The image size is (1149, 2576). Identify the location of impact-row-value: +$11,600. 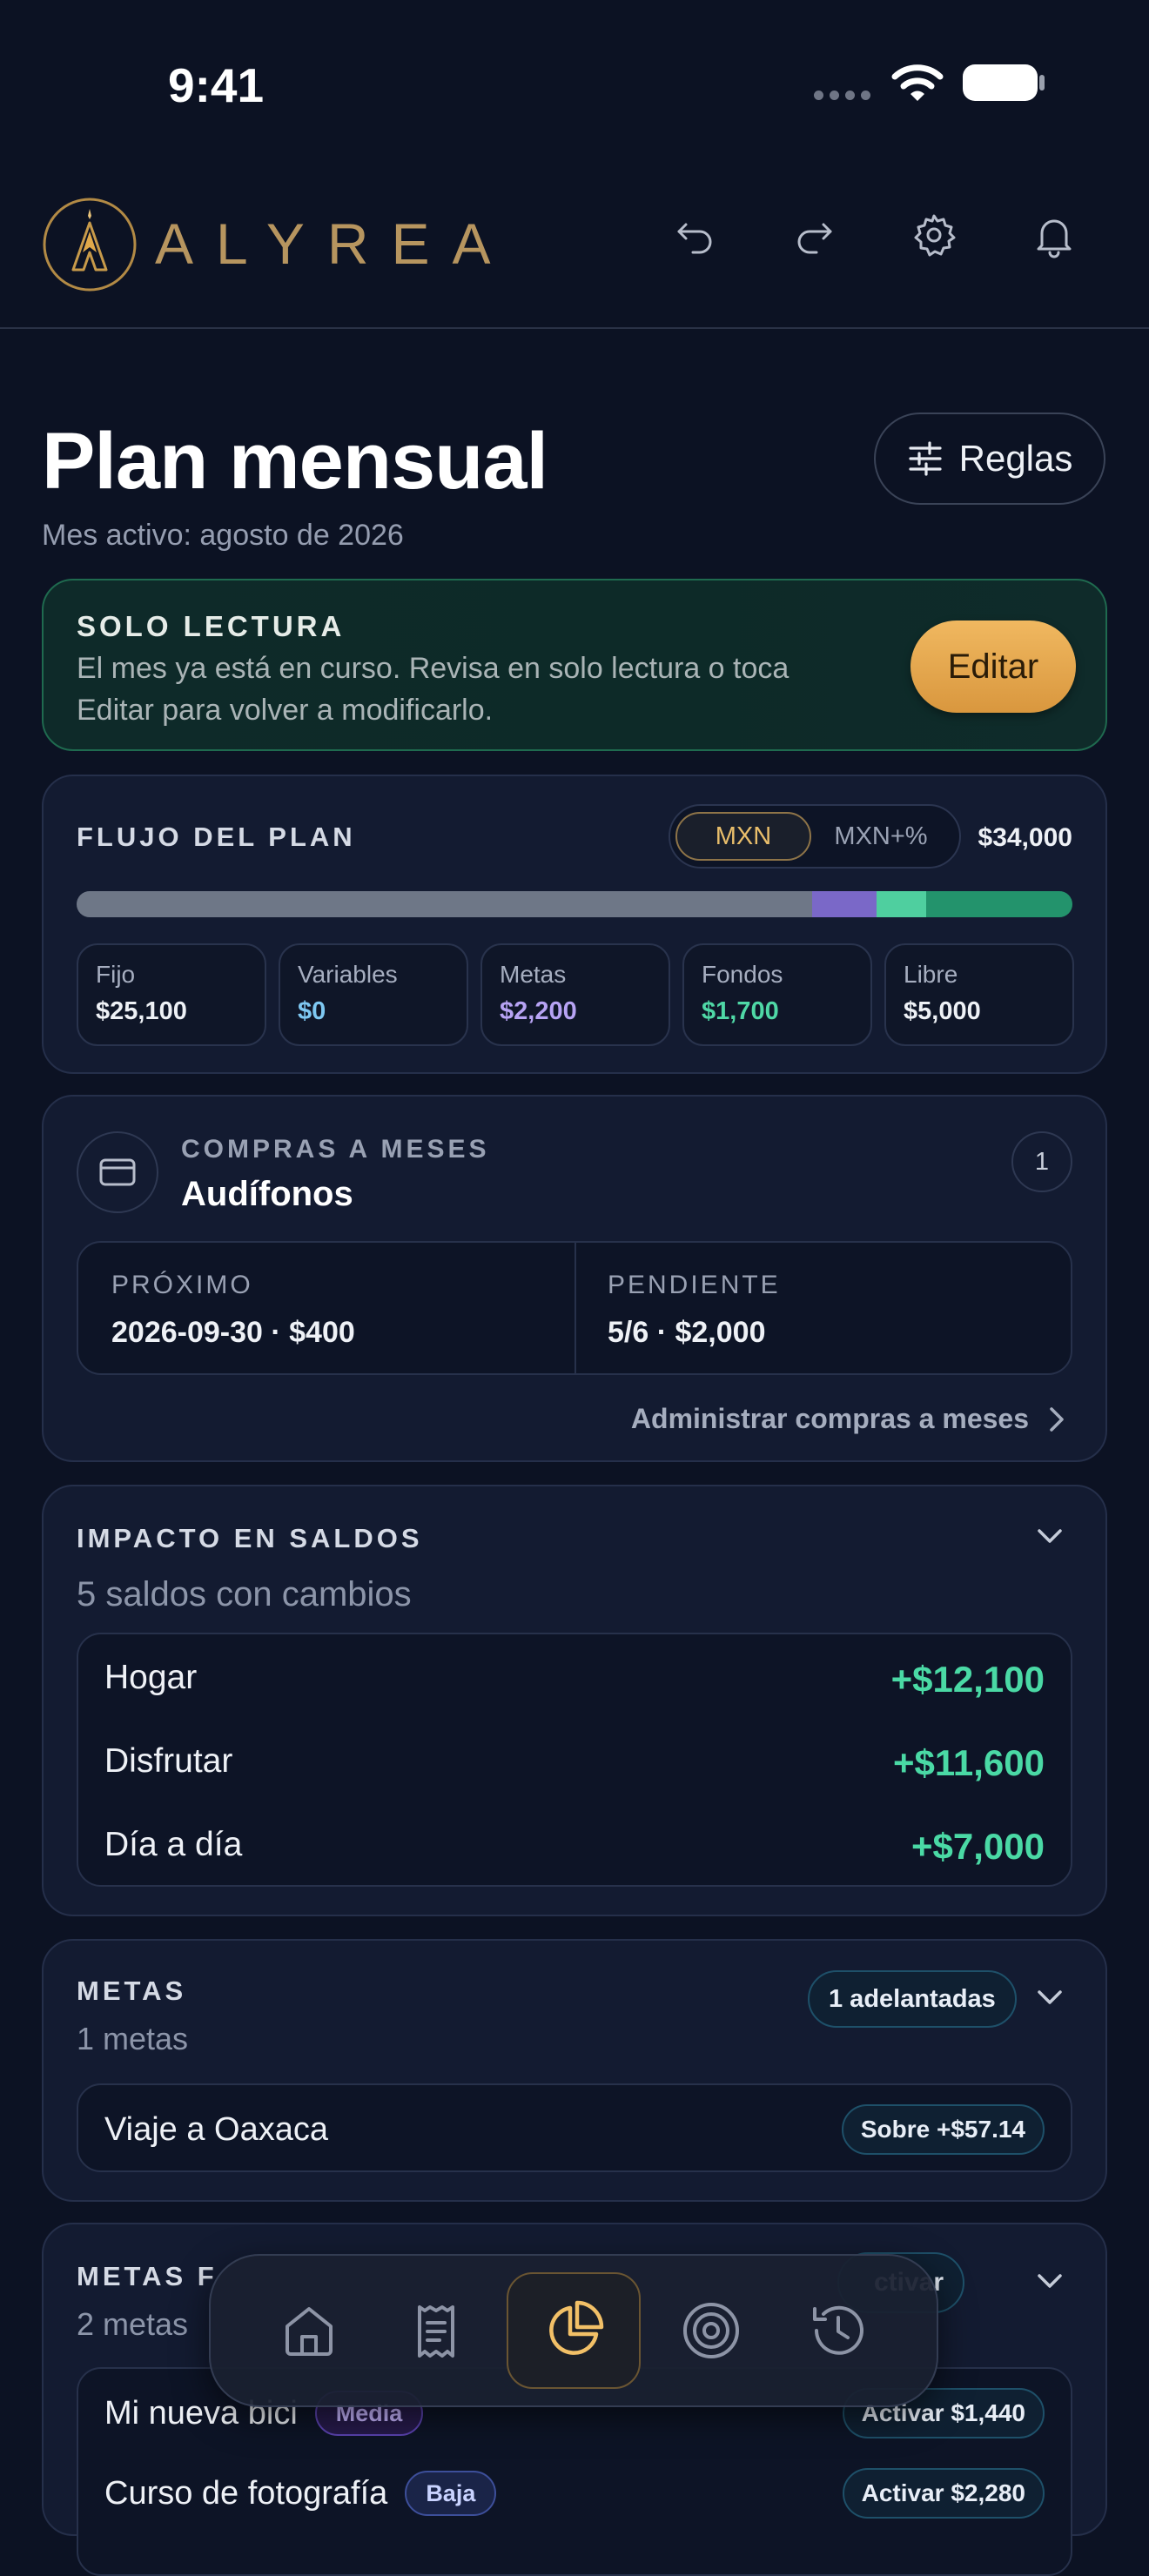
(968, 1763).